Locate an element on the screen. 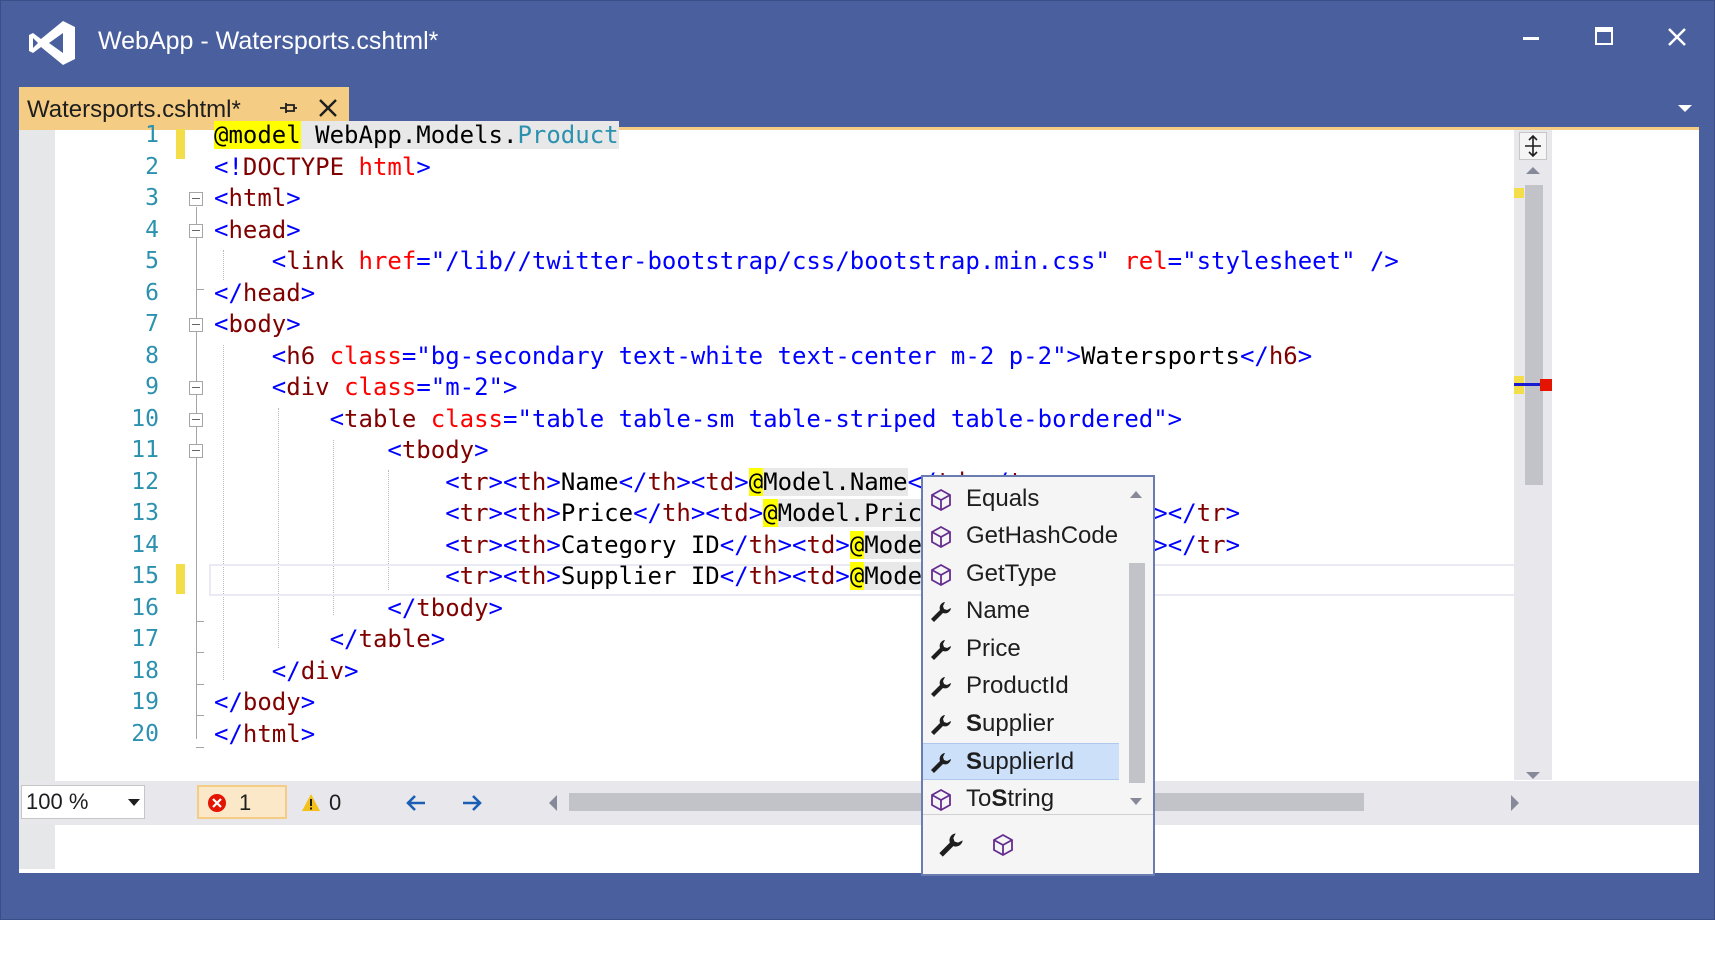  editor-status-bar: 100 % 1 0 is located at coordinates (859, 803).